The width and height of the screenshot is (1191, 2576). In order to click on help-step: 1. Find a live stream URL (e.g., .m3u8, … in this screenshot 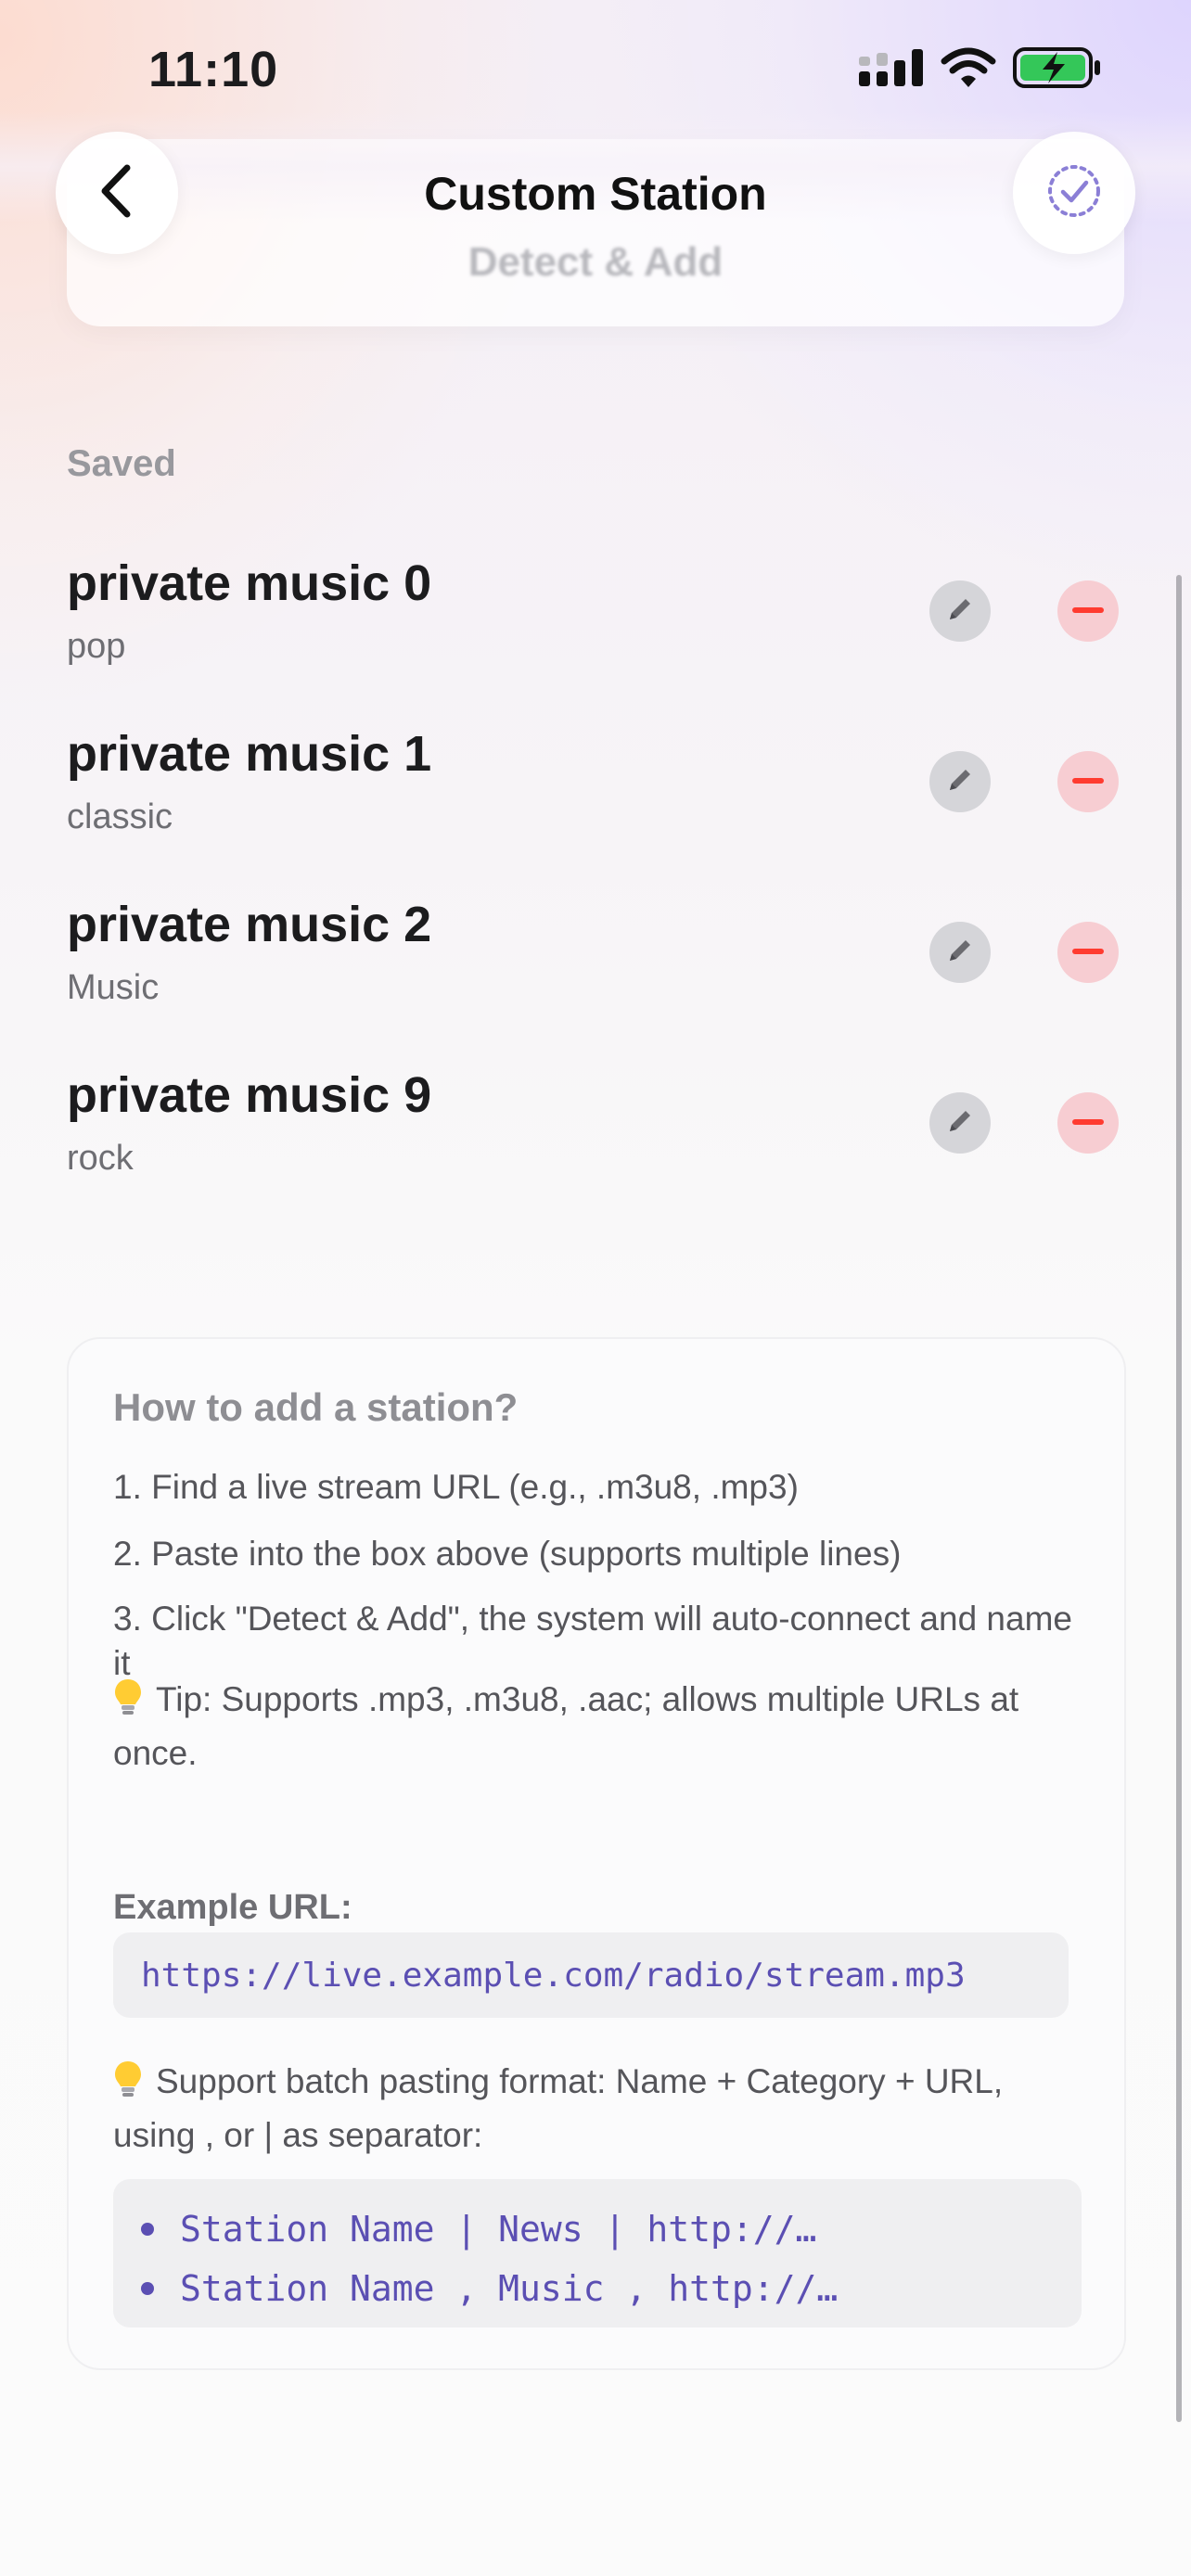, I will do `click(456, 1487)`.